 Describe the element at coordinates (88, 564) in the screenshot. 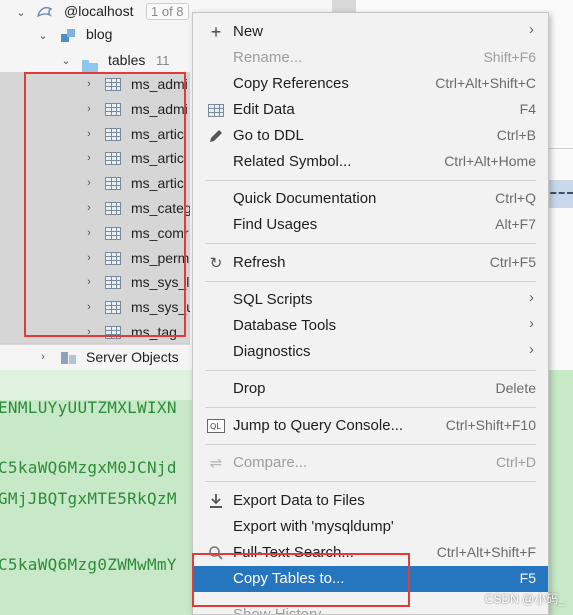

I see `result-line: C5kaWQ6Mzg0ZWMwMmY` at that location.